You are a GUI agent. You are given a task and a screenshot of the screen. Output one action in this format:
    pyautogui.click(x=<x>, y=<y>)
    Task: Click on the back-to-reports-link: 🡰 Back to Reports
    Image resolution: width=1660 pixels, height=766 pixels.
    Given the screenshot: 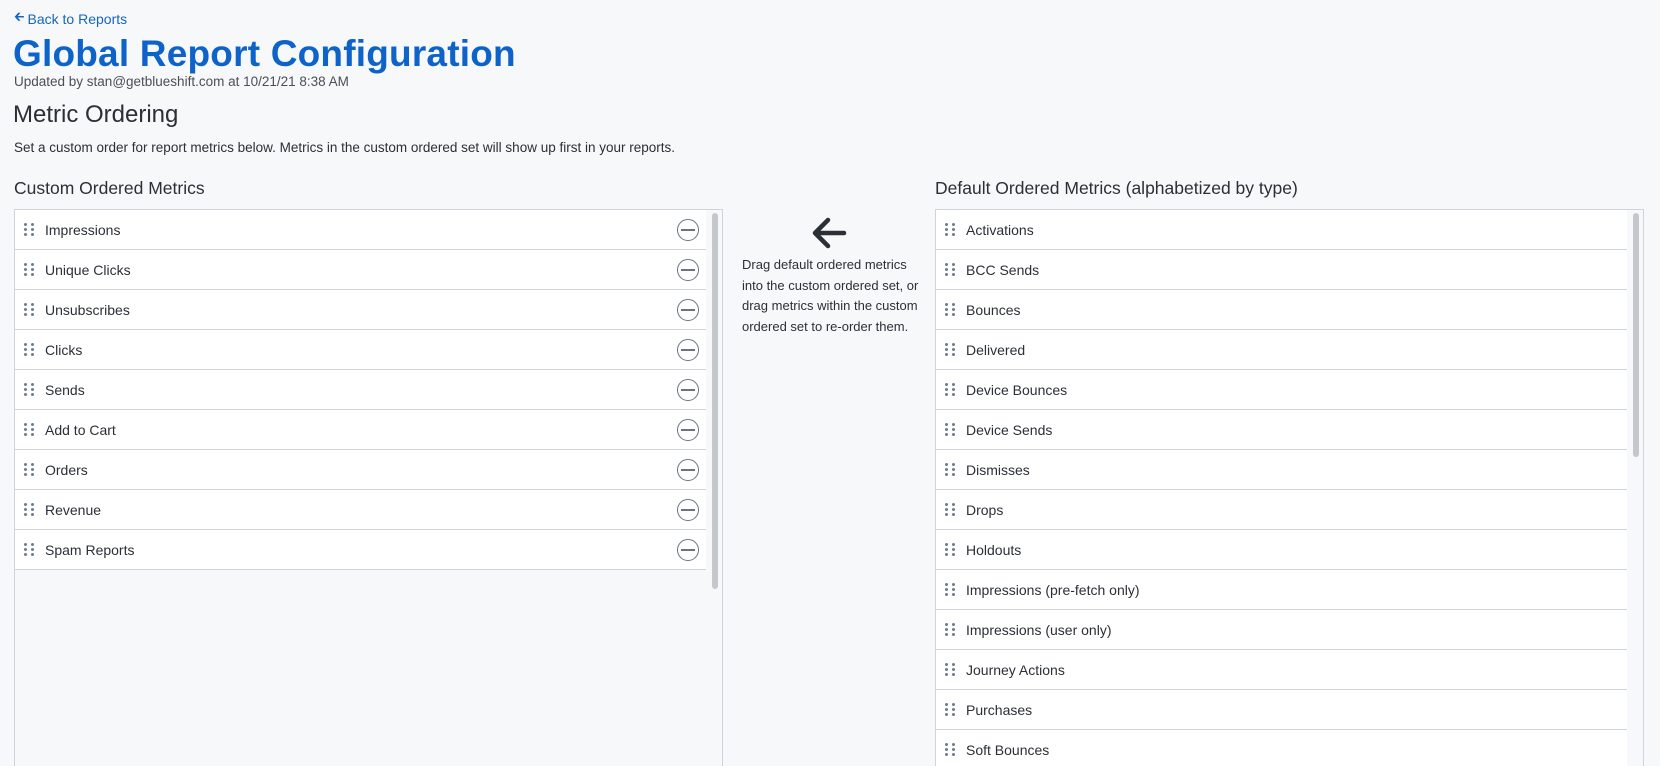 What is the action you would take?
    pyautogui.click(x=70, y=19)
    